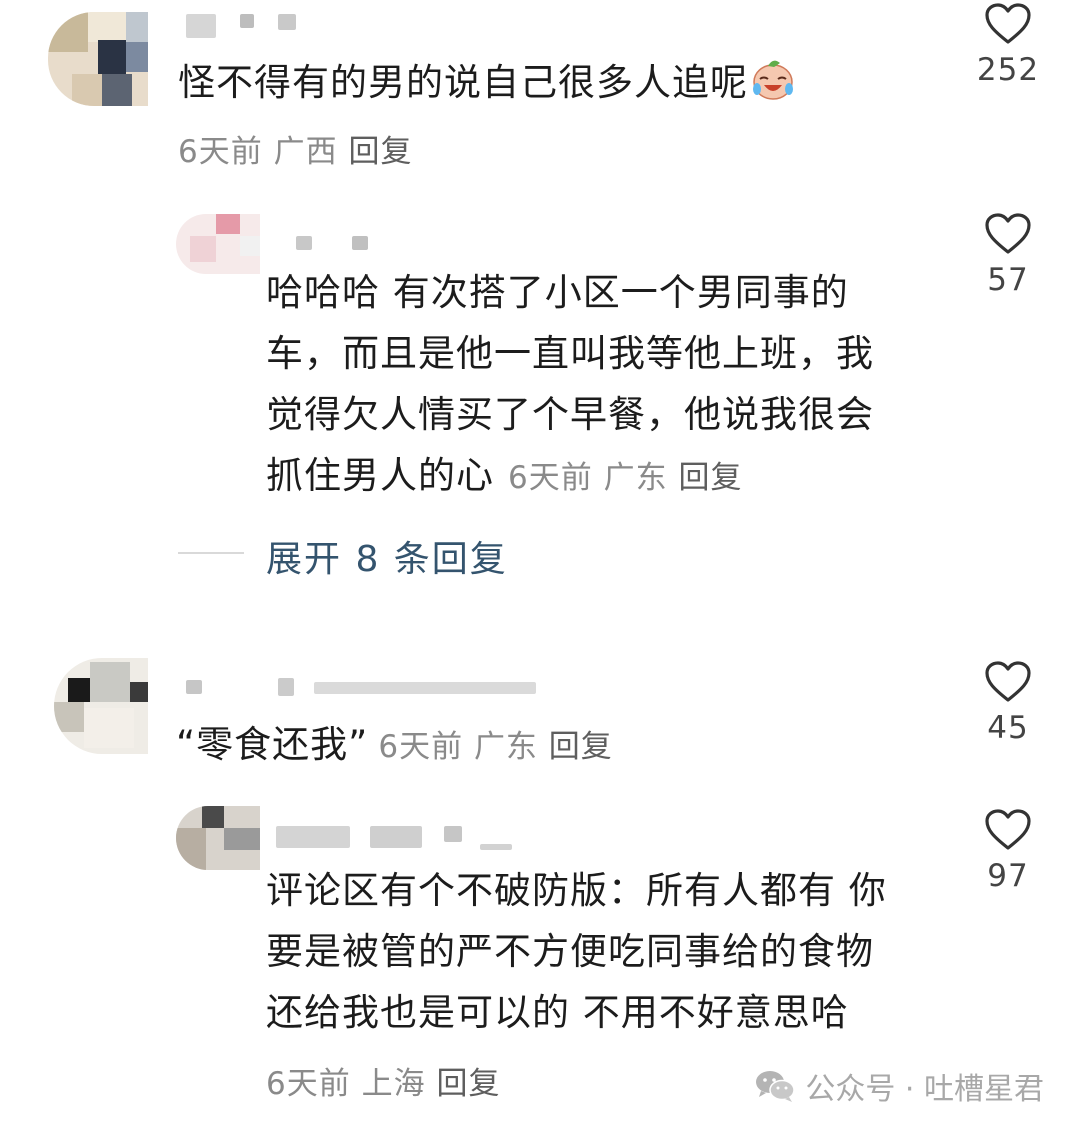 The height and width of the screenshot is (1126, 1080). Describe the element at coordinates (463, 82) in the screenshot. I see `comment-text-content: 怪不得有的男的说自己很多人追呢` at that location.